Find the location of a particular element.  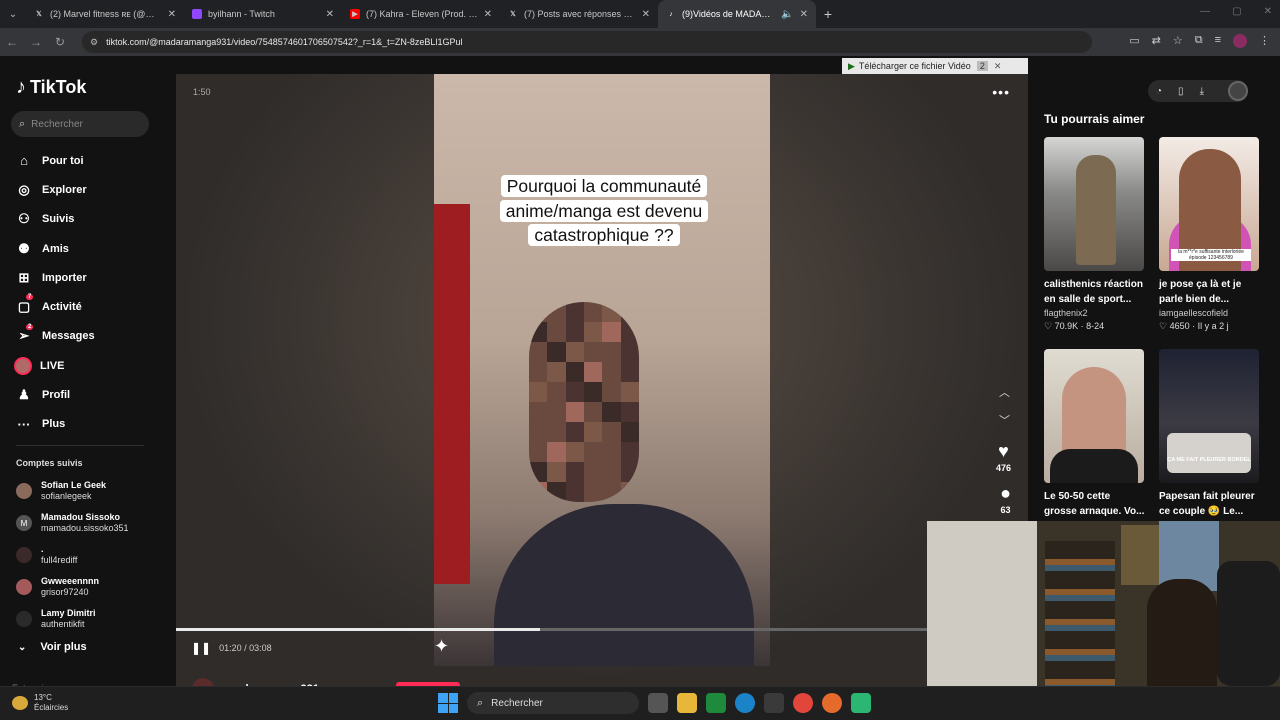

tab-search-icon: ⌄ is located at coordinates (13, 14).